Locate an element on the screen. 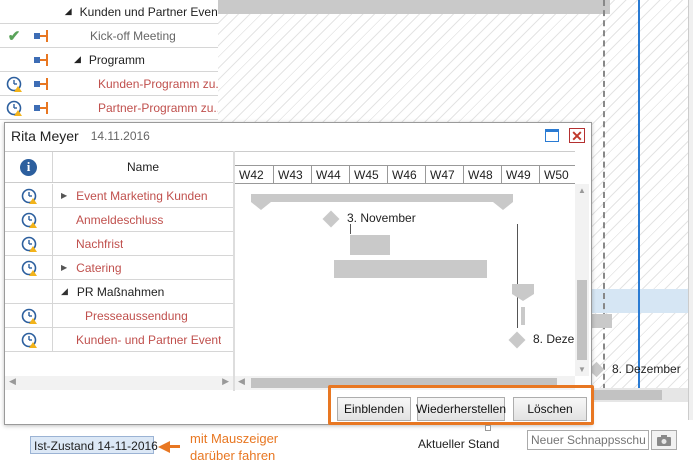  week-label: W45 is located at coordinates (364, 174).